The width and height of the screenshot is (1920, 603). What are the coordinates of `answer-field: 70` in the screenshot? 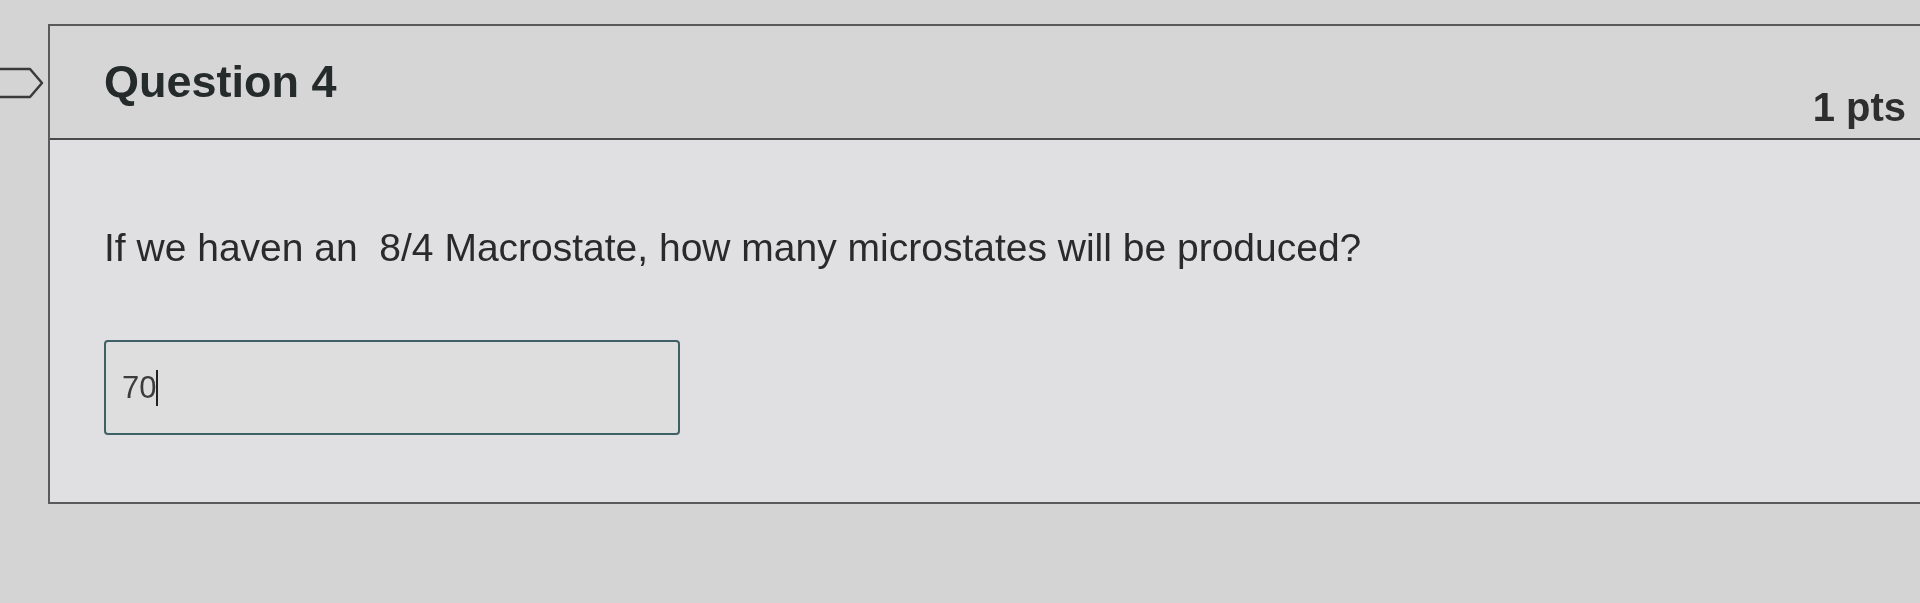 It's located at (392, 387).